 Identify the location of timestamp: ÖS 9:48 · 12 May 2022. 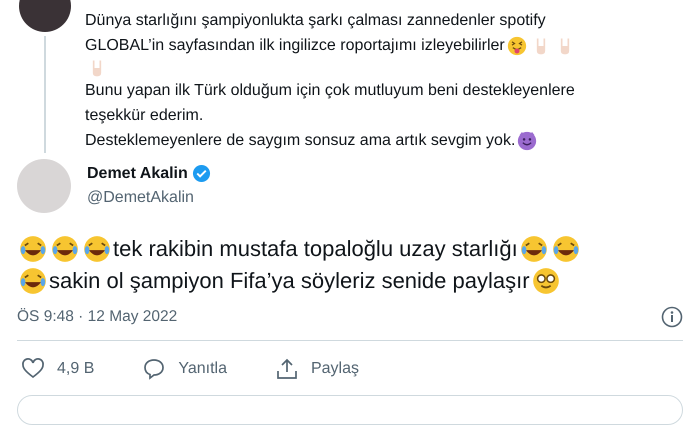
(97, 316).